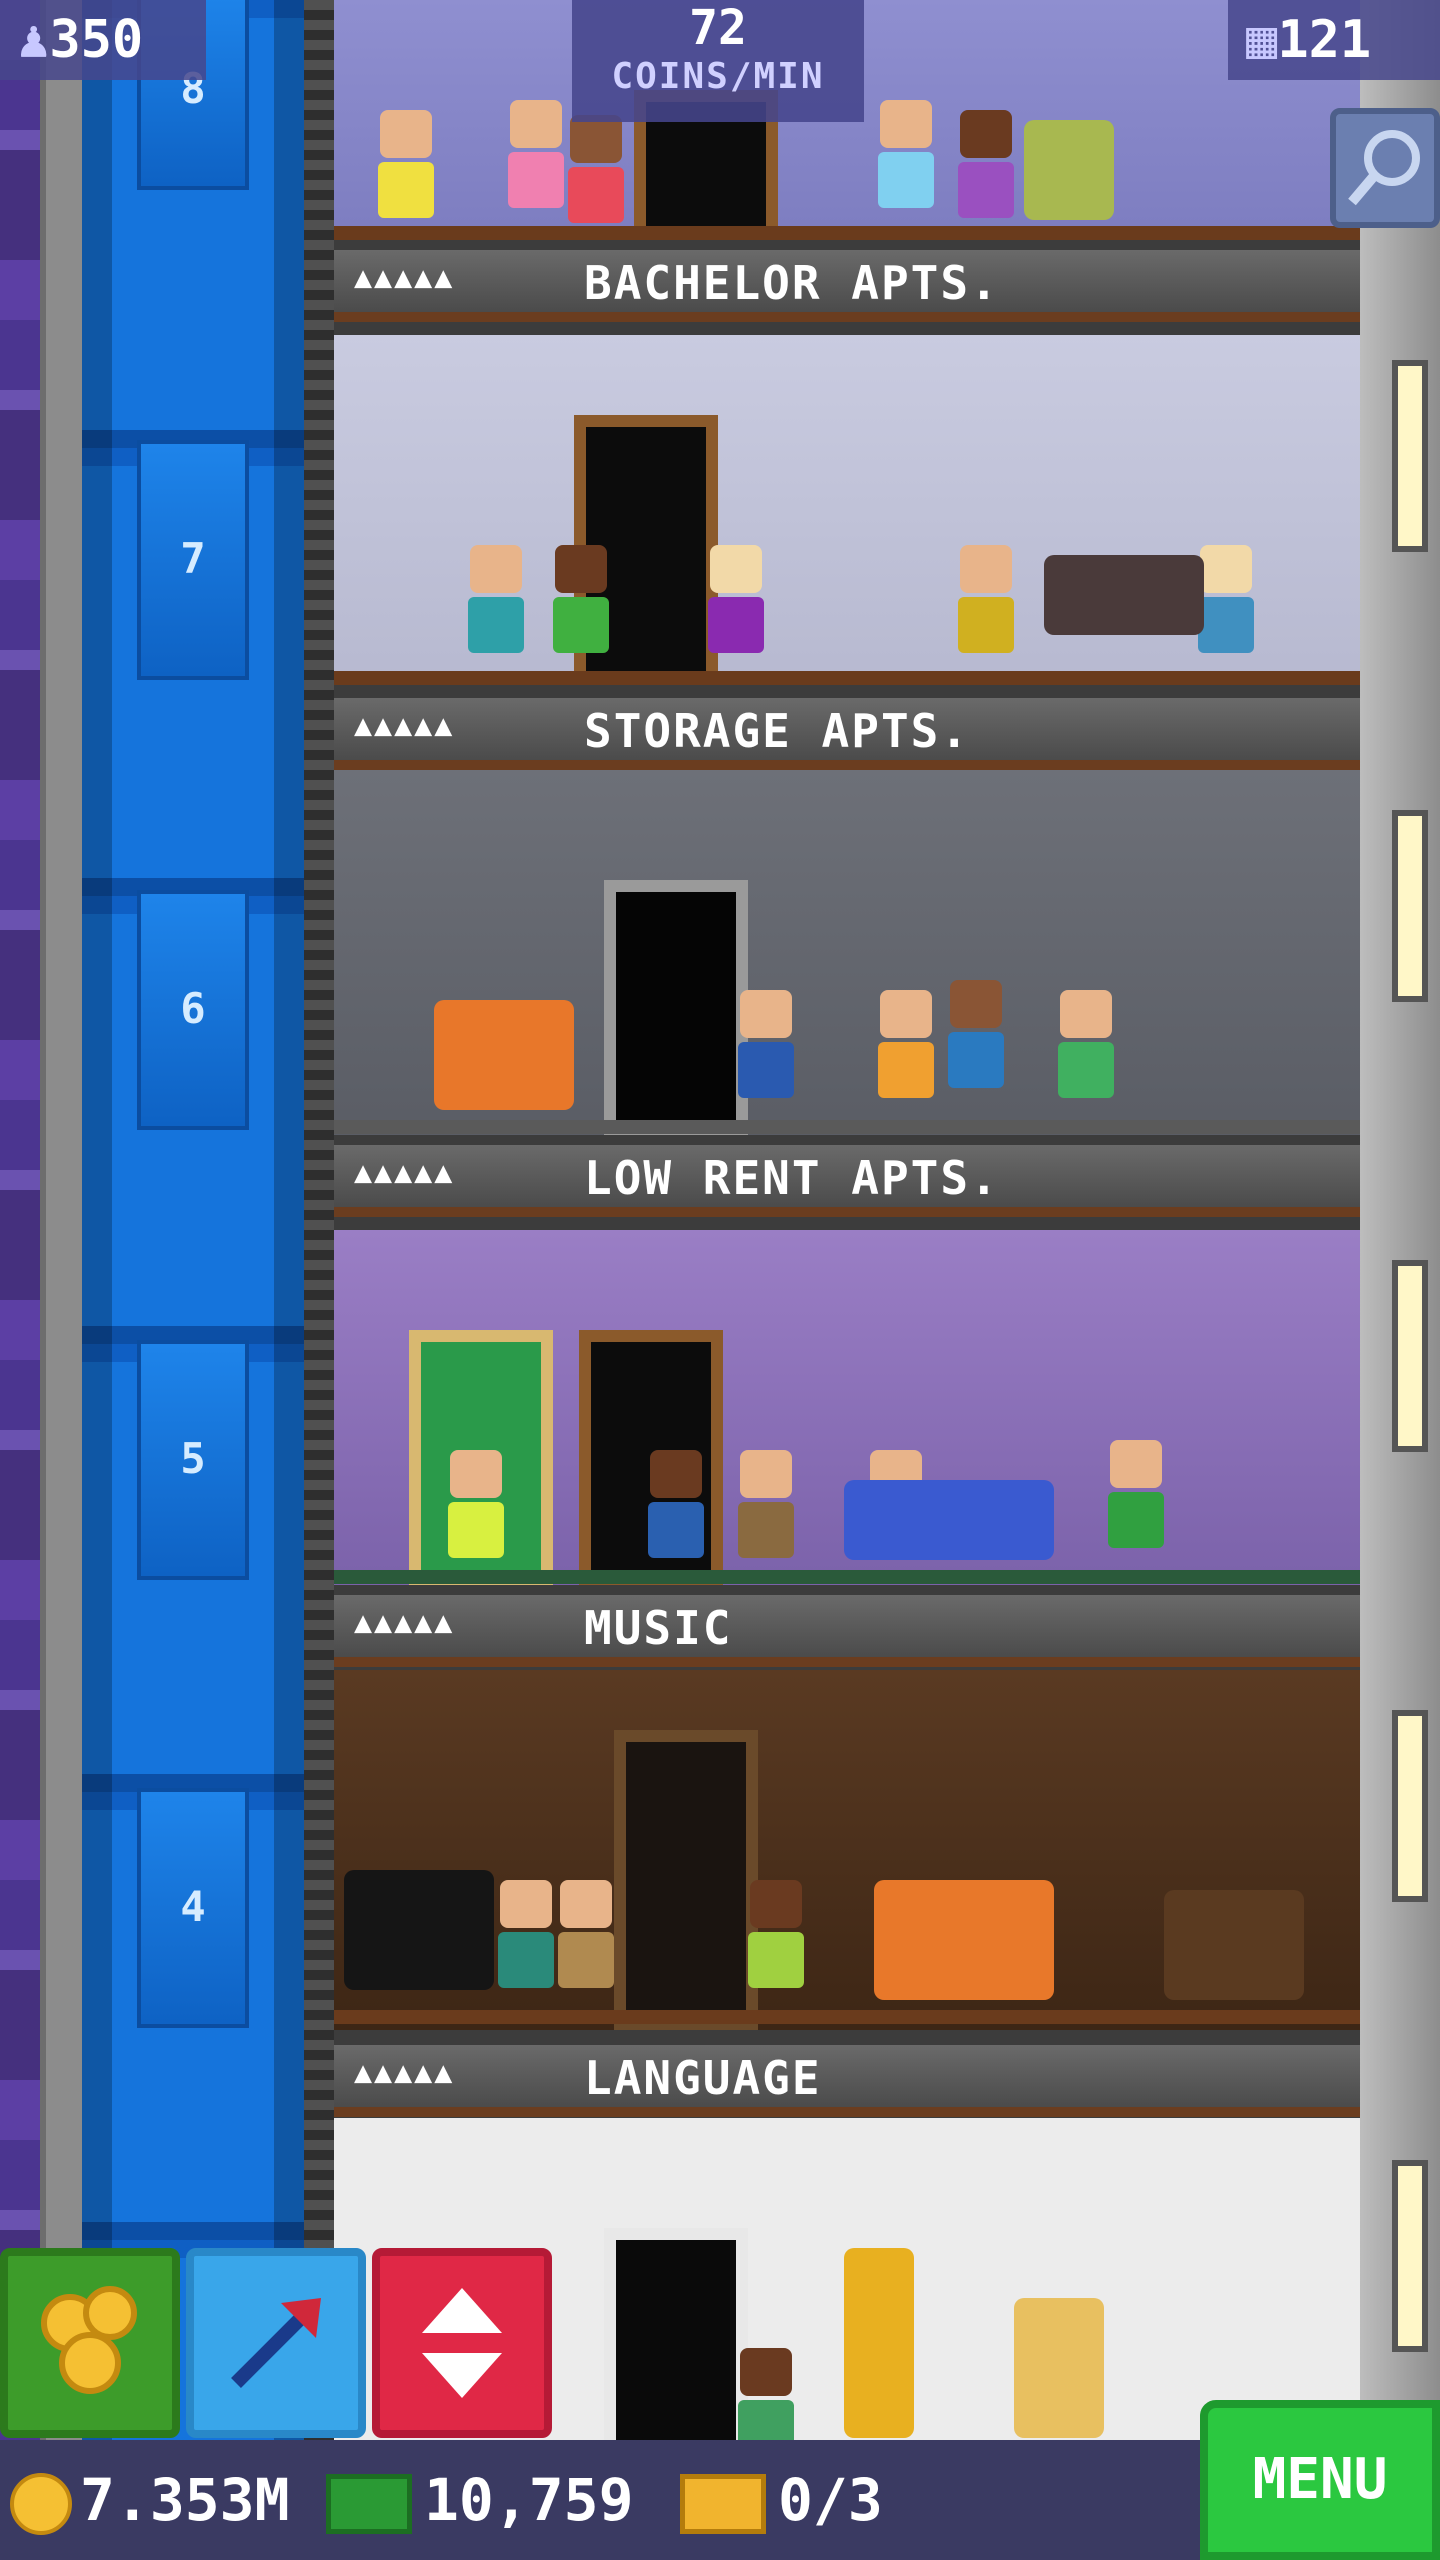 The height and width of the screenshot is (2560, 1440). What do you see at coordinates (193, 1220) in the screenshot?
I see `elevator-shaft: 8 7 6 5 4` at bounding box center [193, 1220].